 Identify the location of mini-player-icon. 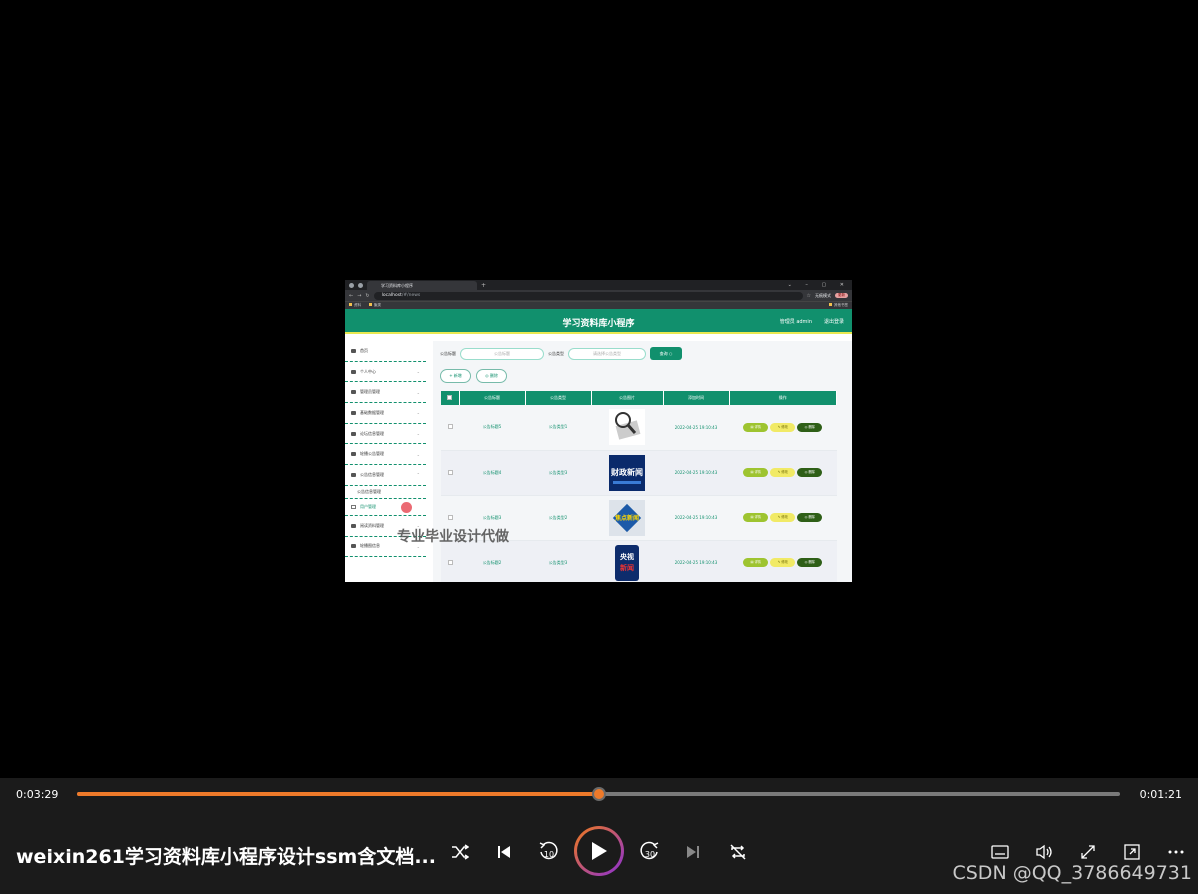
(1132, 852).